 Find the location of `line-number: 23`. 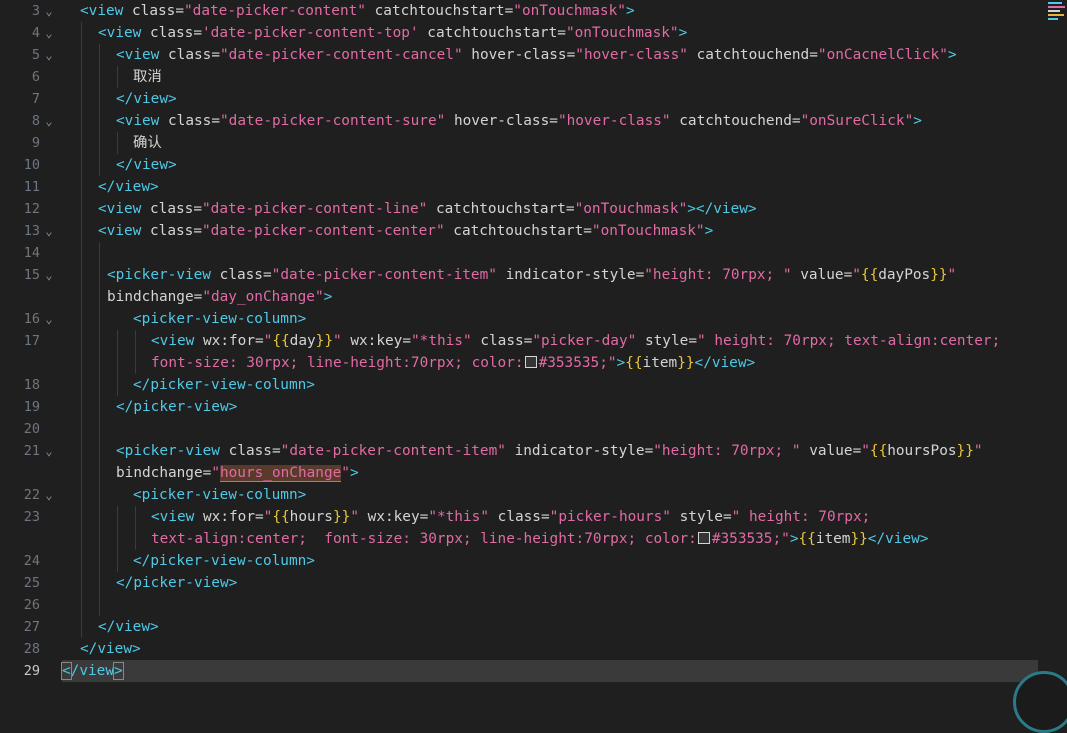

line-number: 23 is located at coordinates (31, 517).